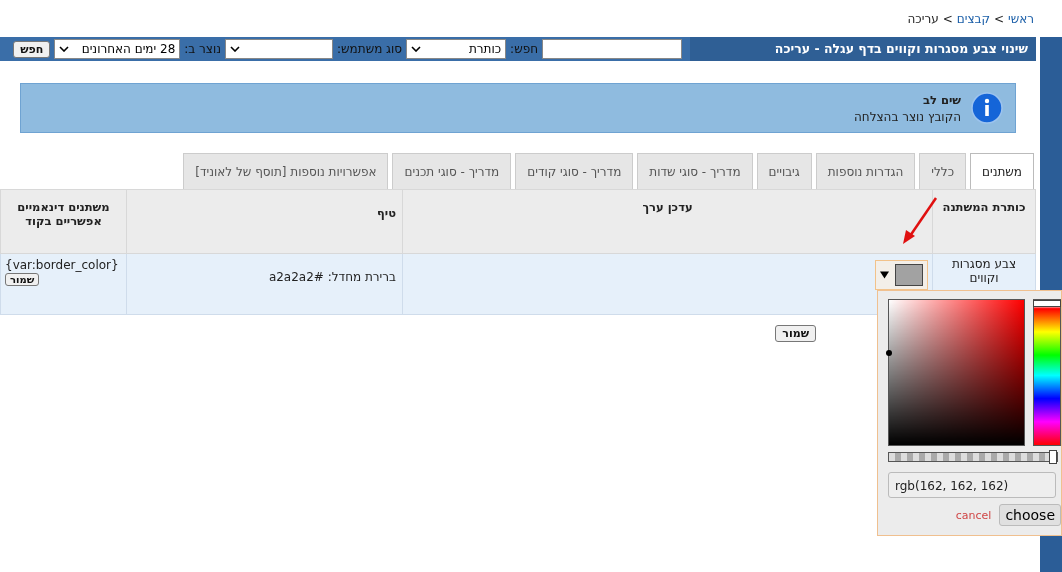 The image size is (1062, 572). I want to click on tab: כללי, so click(942, 171).